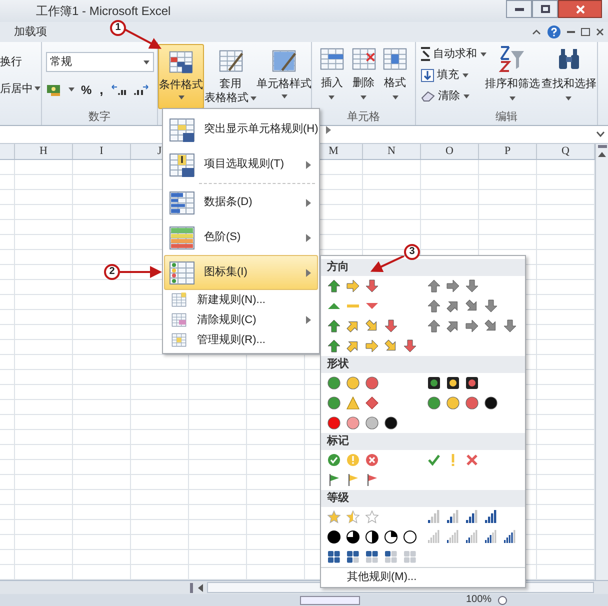  I want to click on increase-decimal-icon, so click(119, 89).